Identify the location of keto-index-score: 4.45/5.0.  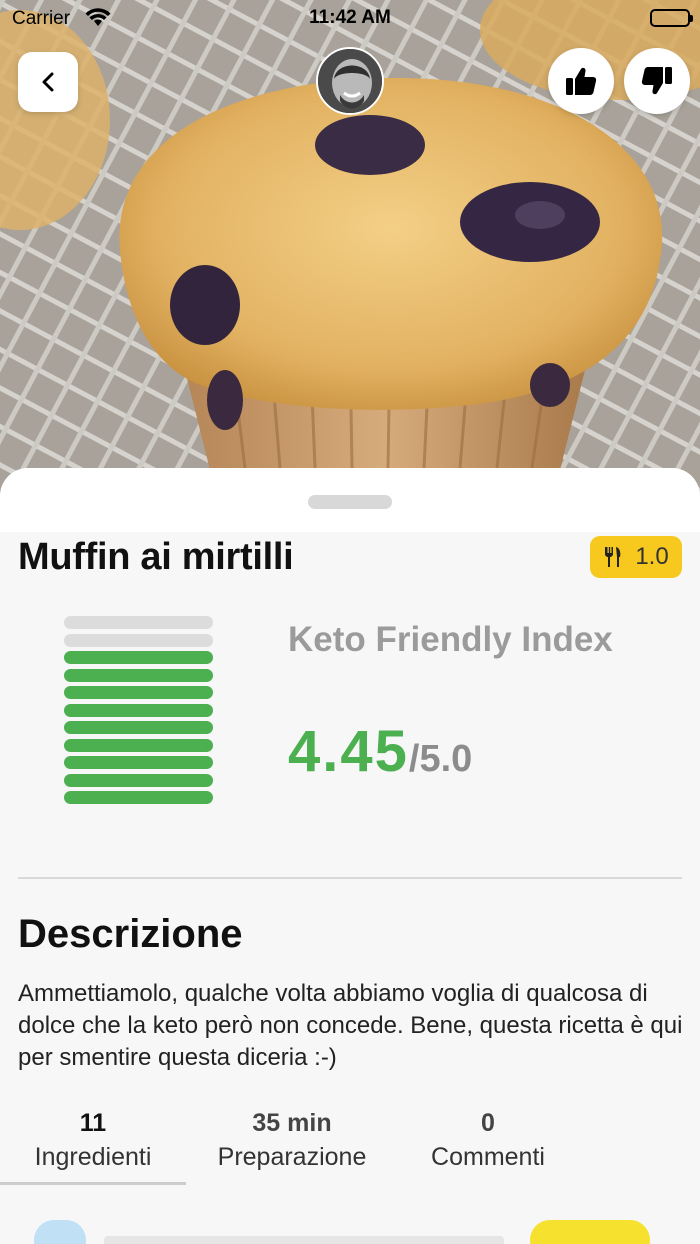
(380, 751).